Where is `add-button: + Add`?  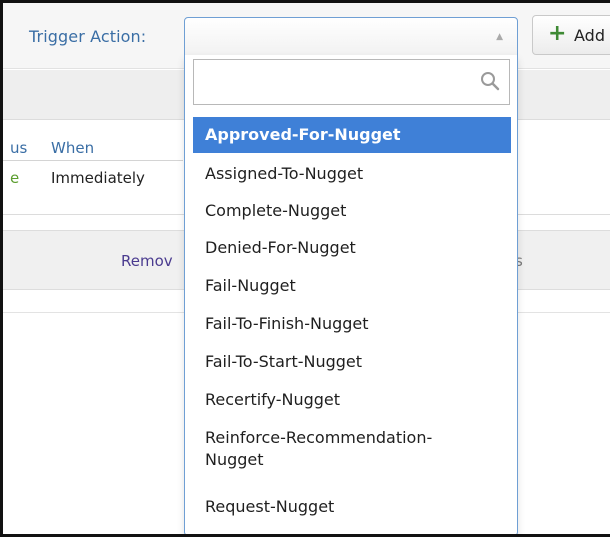 add-button: + Add is located at coordinates (571, 35).